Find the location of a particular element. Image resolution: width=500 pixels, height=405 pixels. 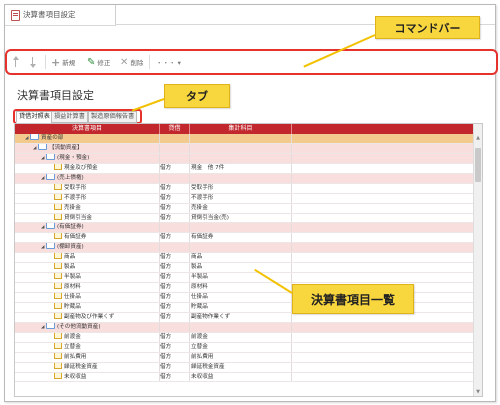

row-item-label: (有価証券) is located at coordinates (70, 227).